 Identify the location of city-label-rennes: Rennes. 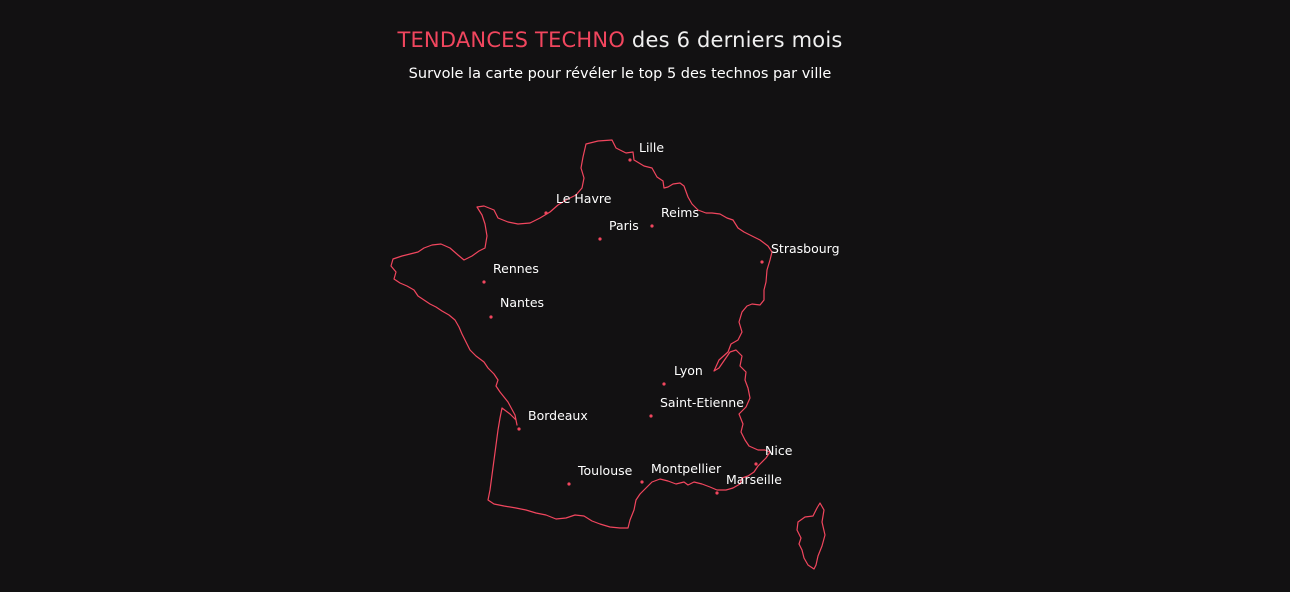
(516, 268).